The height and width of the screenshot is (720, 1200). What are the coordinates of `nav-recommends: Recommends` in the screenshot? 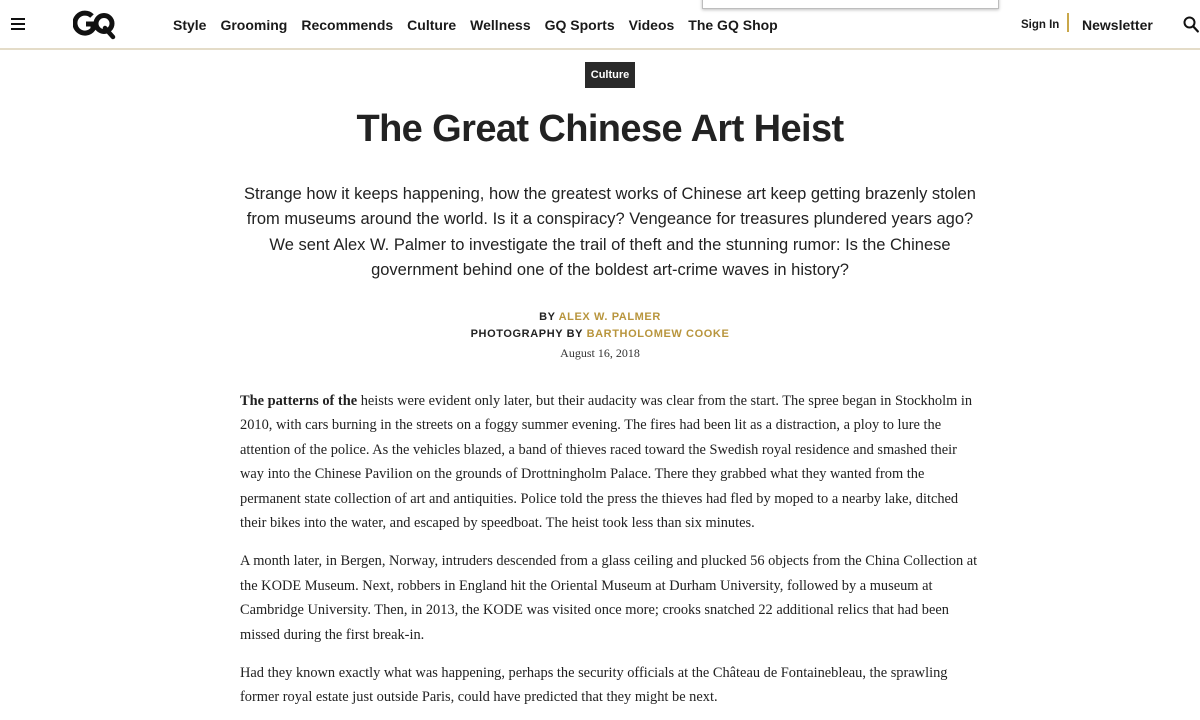 It's located at (347, 25).